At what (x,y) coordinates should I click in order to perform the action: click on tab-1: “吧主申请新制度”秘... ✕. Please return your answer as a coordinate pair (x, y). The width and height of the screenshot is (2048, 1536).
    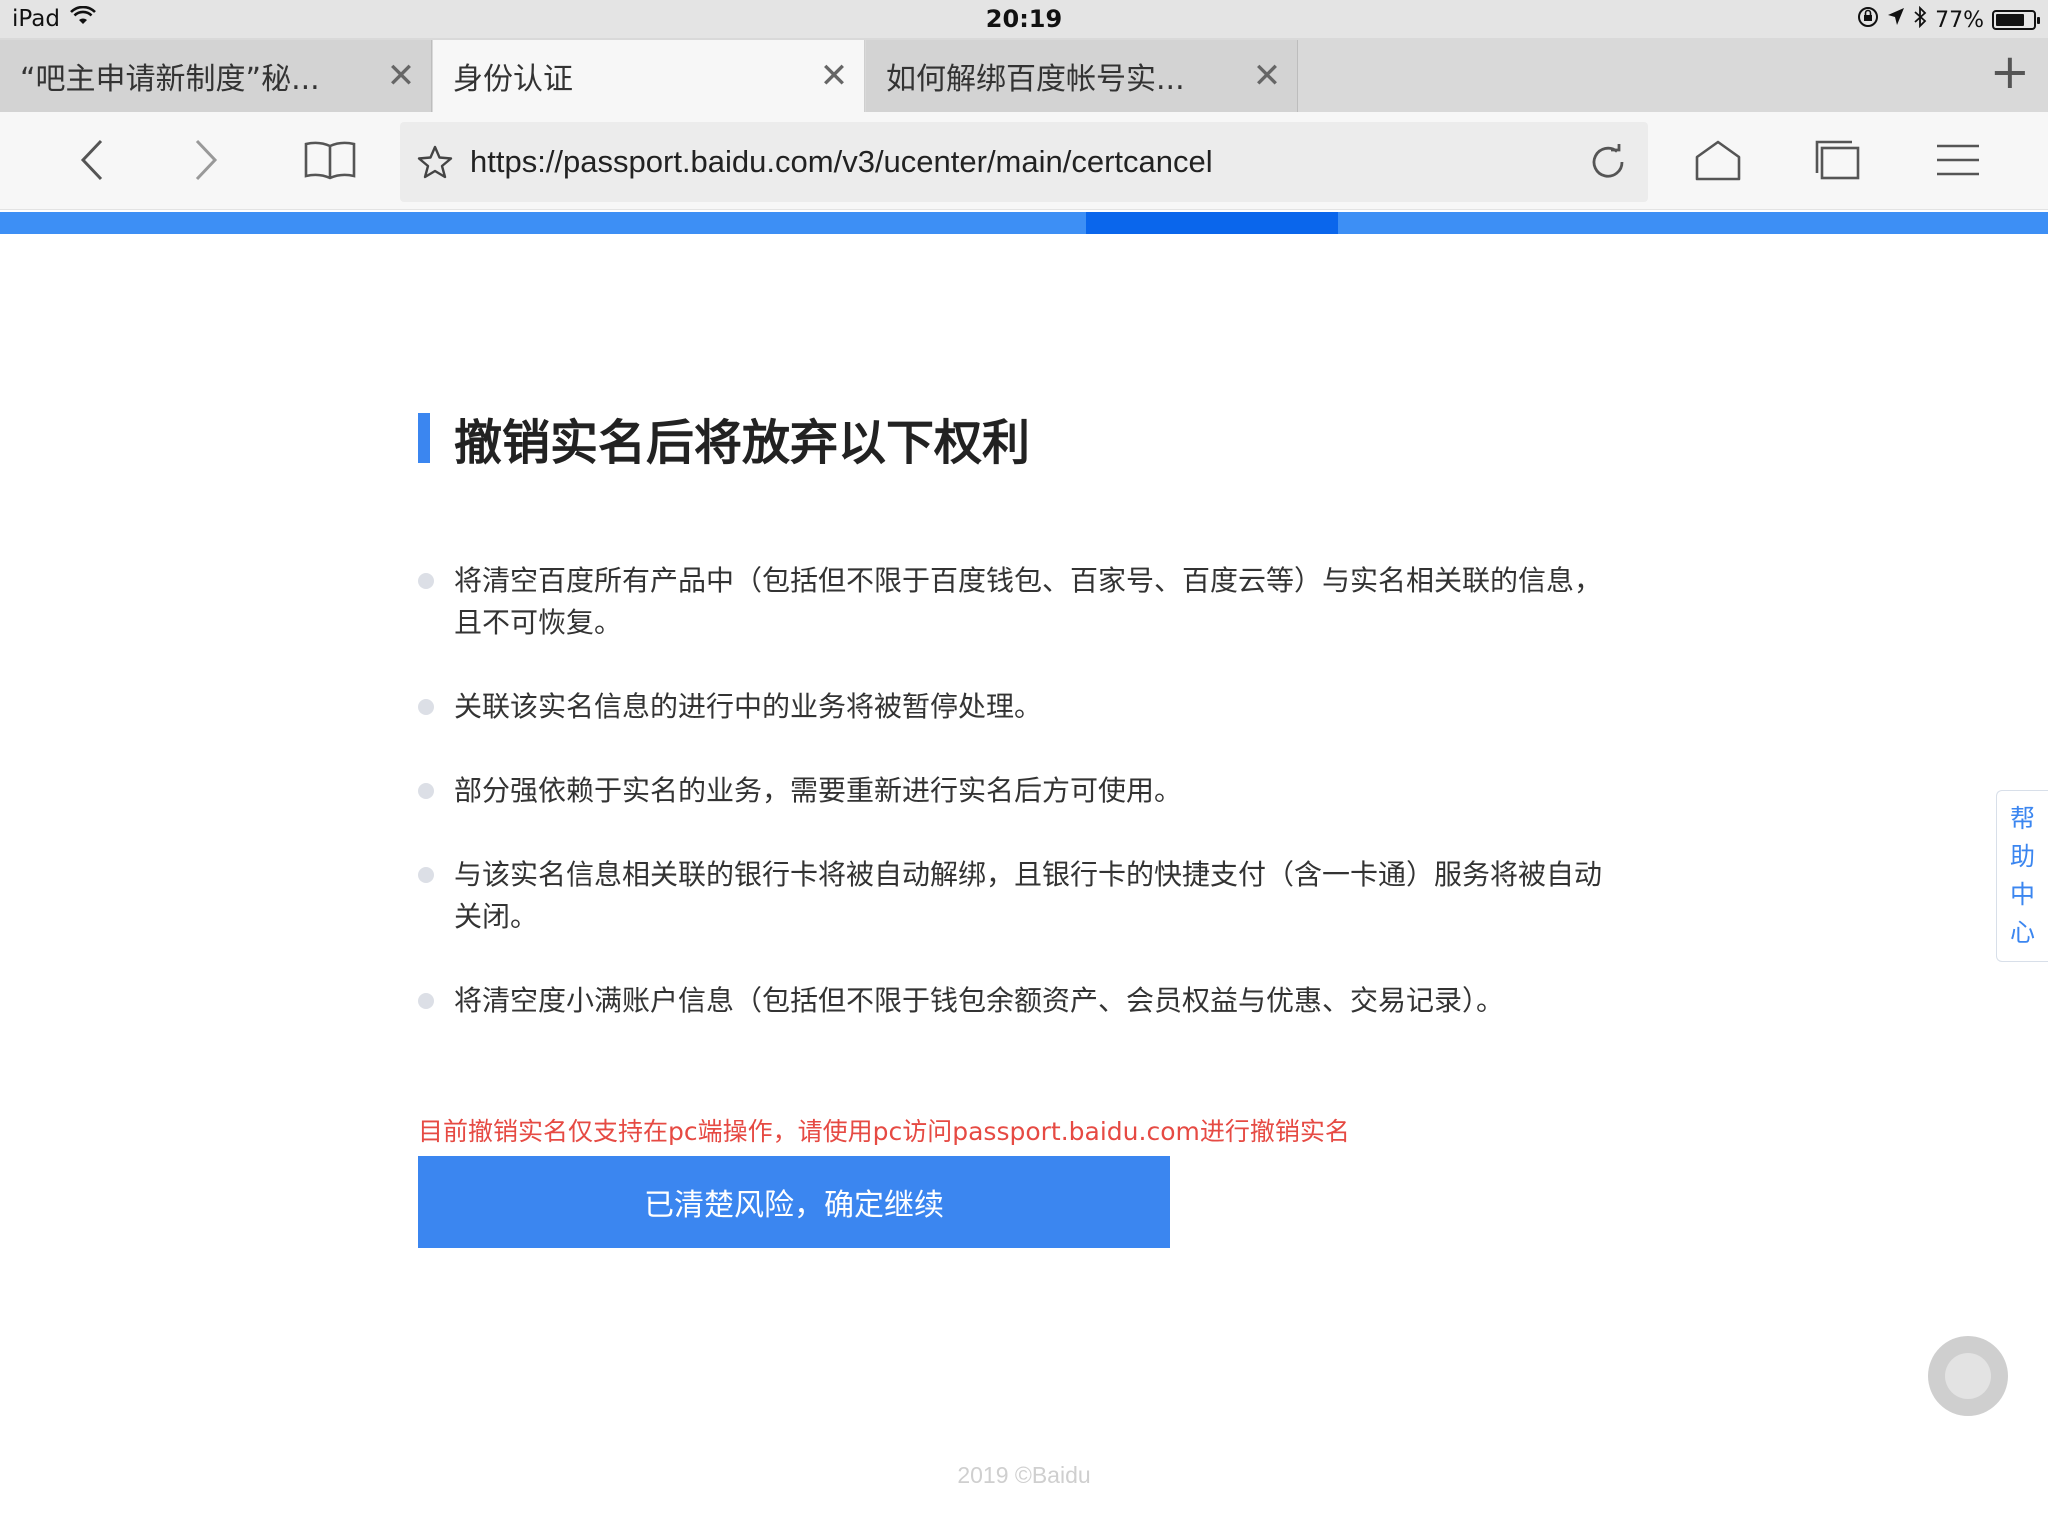
    Looking at the image, I should click on (216, 76).